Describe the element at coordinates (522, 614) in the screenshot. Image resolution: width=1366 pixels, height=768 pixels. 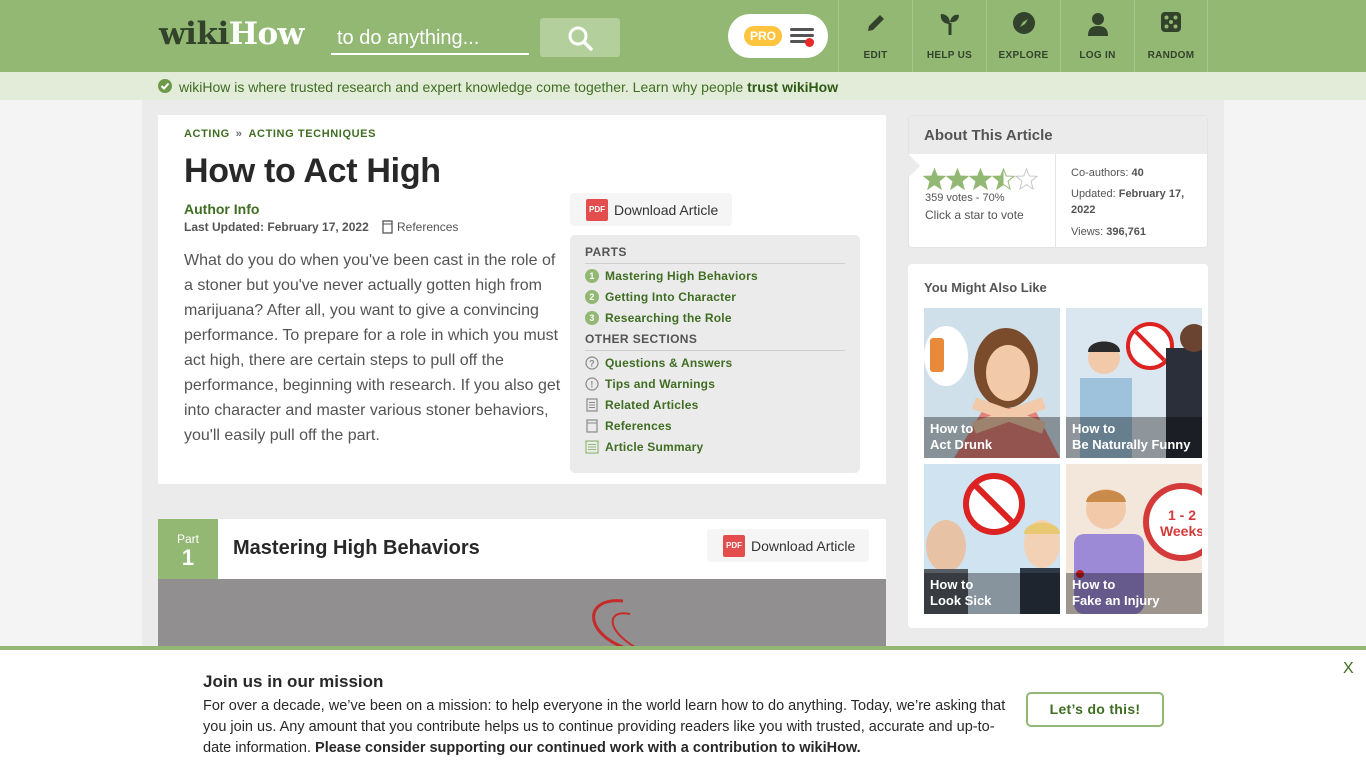
I see `step-illustration` at that location.